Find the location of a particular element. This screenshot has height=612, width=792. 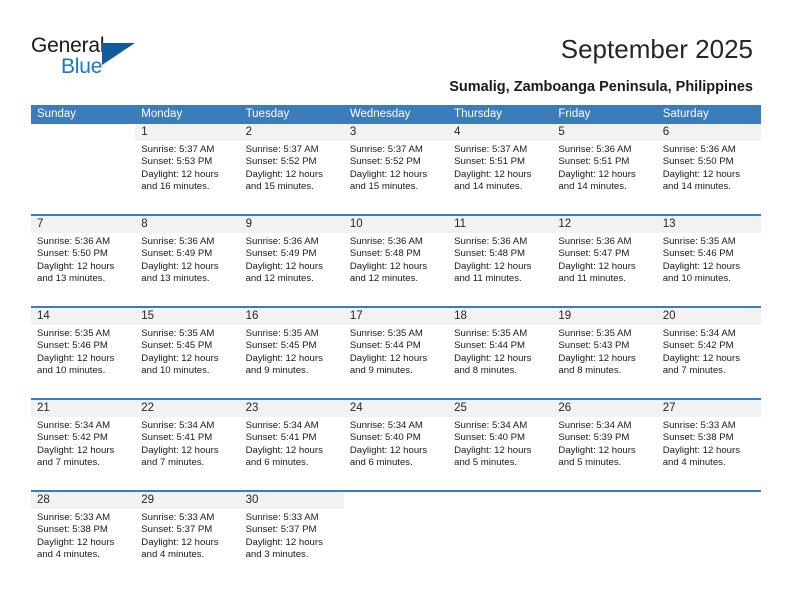

logo-triangle-icon is located at coordinates (118, 54).